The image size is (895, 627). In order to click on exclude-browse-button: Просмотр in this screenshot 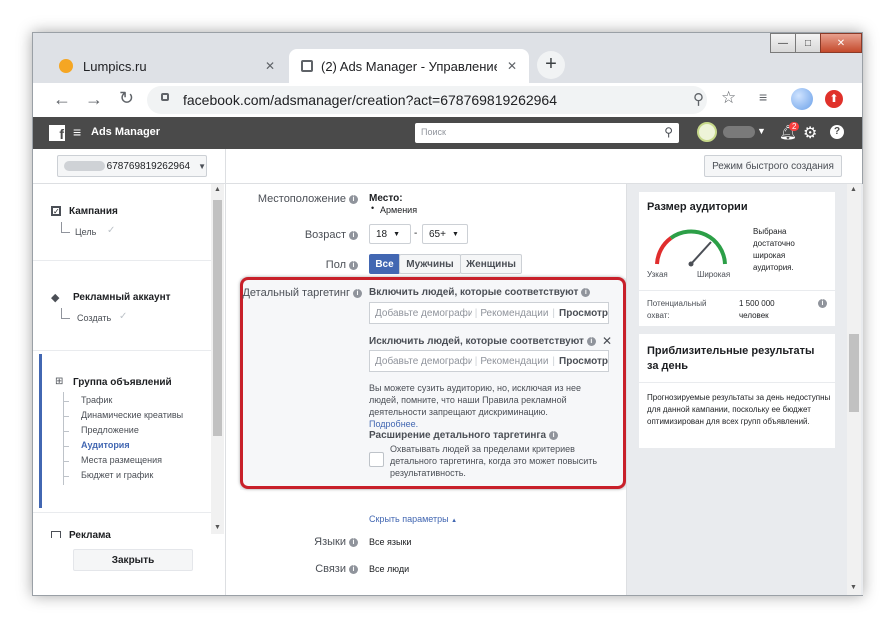, I will do `click(583, 361)`.